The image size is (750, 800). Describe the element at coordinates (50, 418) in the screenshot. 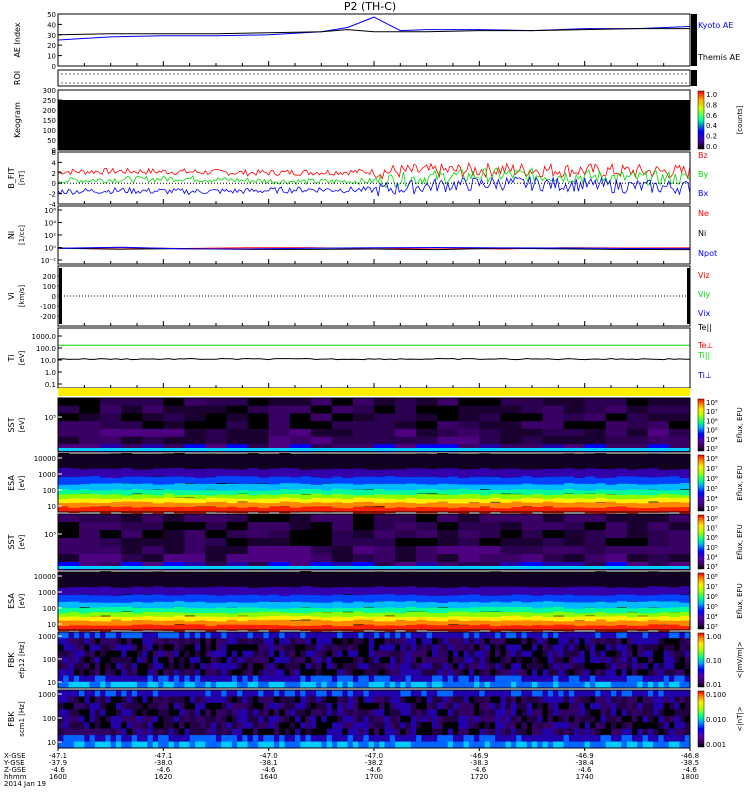

I see `sst1-ytick-label: 10⁵` at that location.